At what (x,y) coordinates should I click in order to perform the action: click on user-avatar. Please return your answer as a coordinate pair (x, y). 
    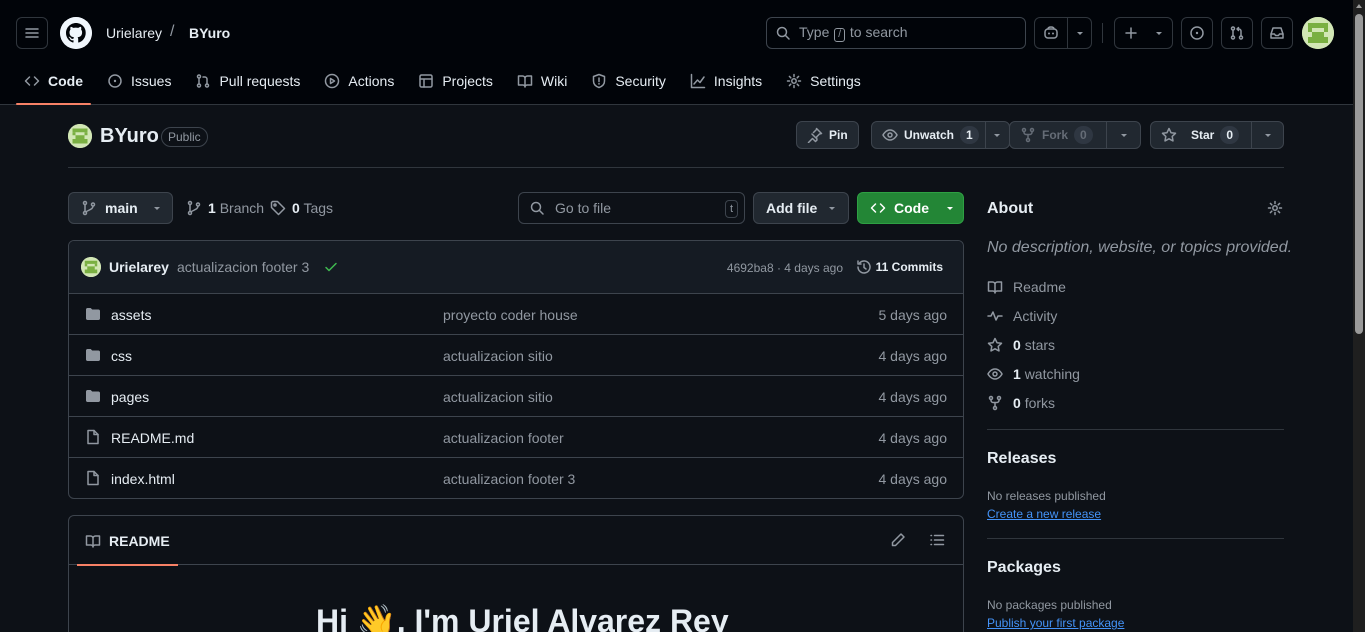
    Looking at the image, I should click on (1318, 33).